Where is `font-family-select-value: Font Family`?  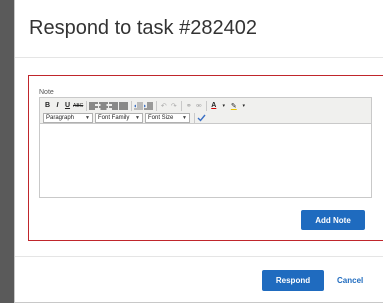
font-family-select-value: Font Family is located at coordinates (114, 117).